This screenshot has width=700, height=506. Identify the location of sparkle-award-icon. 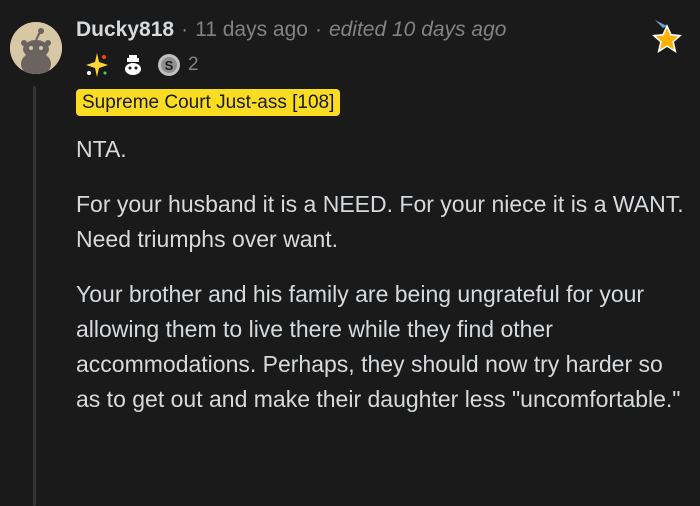
(97, 65).